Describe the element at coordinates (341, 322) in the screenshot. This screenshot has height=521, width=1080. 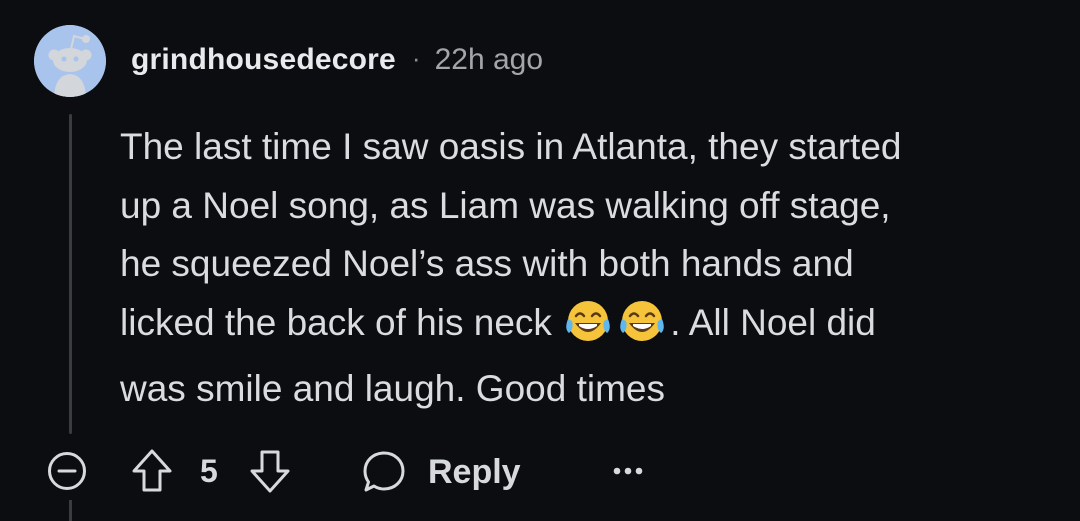
I see `comment-line-4-start: licked the back of his neck` at that location.